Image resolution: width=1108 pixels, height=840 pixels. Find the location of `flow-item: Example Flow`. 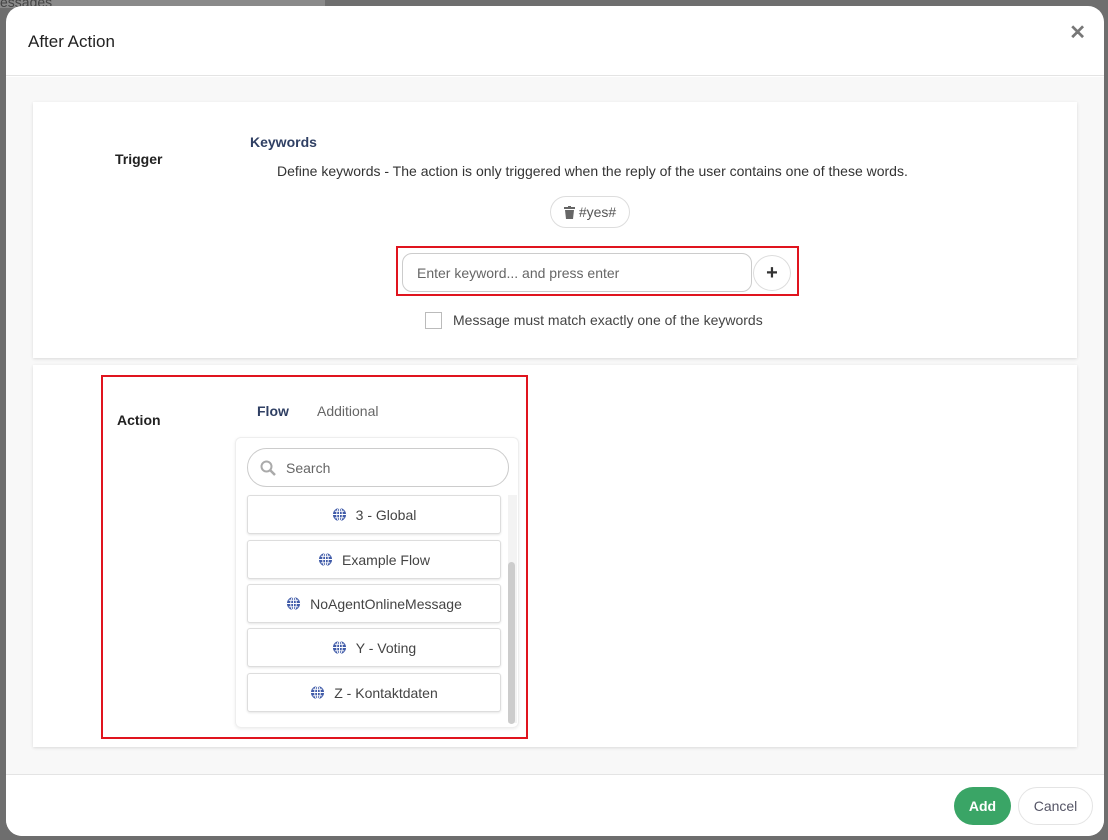

flow-item: Example Flow is located at coordinates (374, 559).